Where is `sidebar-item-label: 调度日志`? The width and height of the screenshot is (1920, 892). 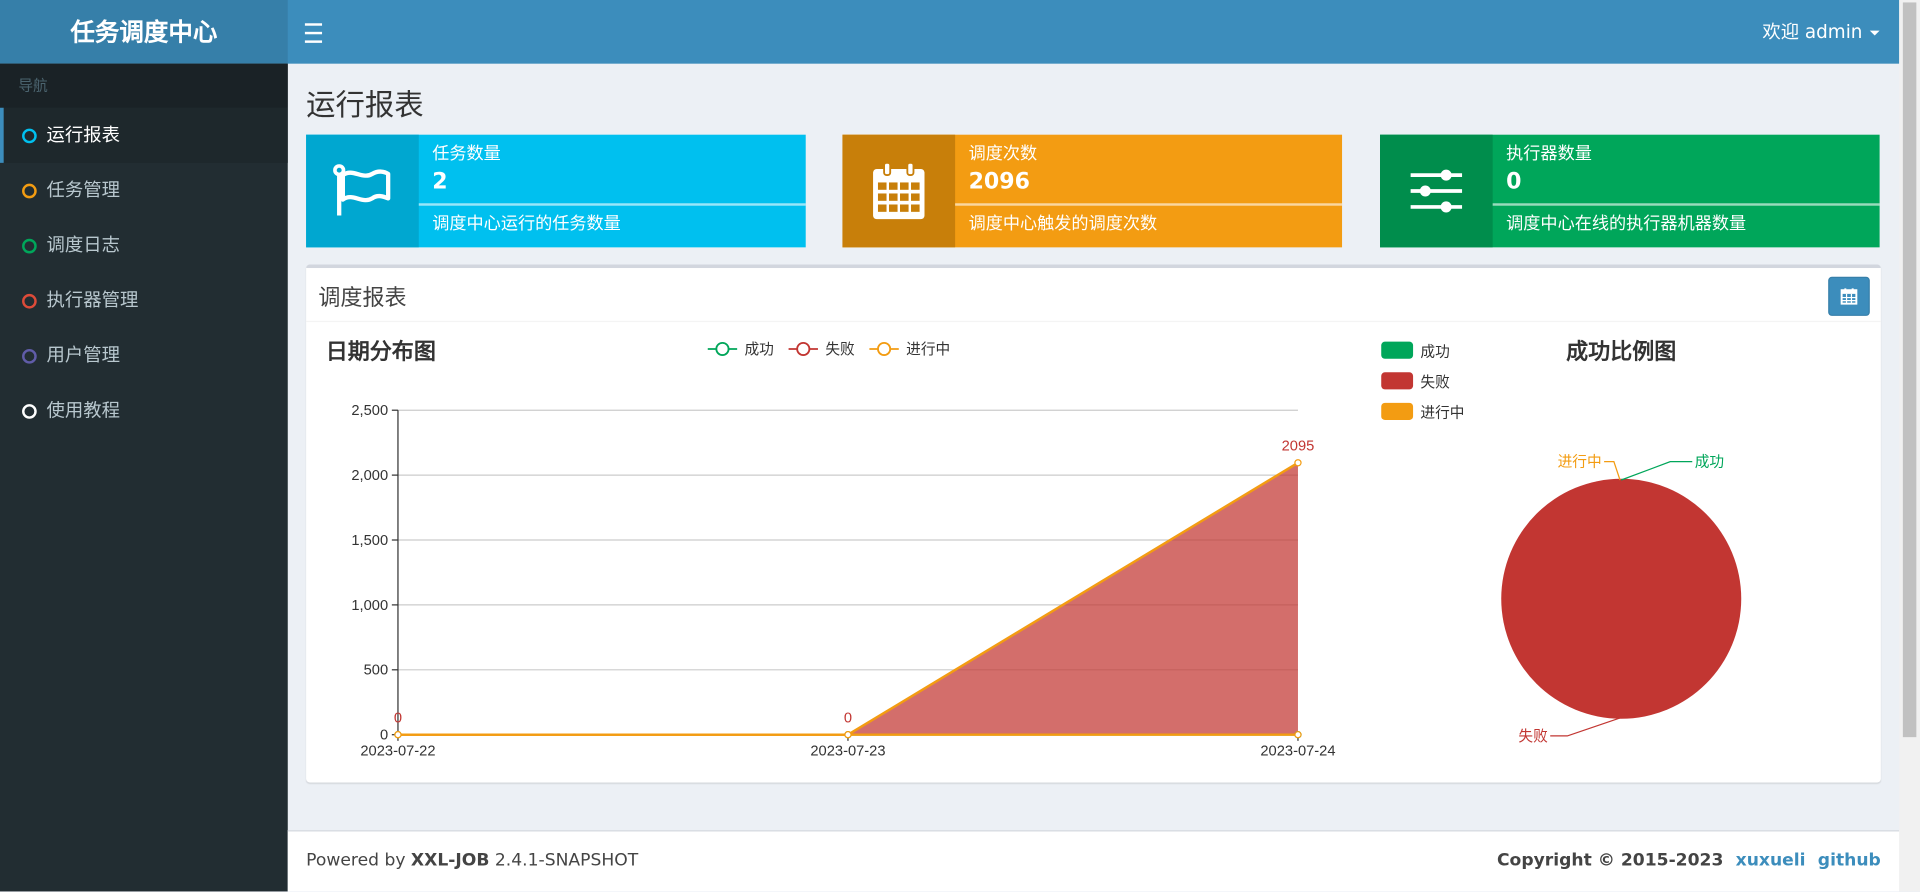
sidebar-item-label: 调度日志 is located at coordinates (83, 244).